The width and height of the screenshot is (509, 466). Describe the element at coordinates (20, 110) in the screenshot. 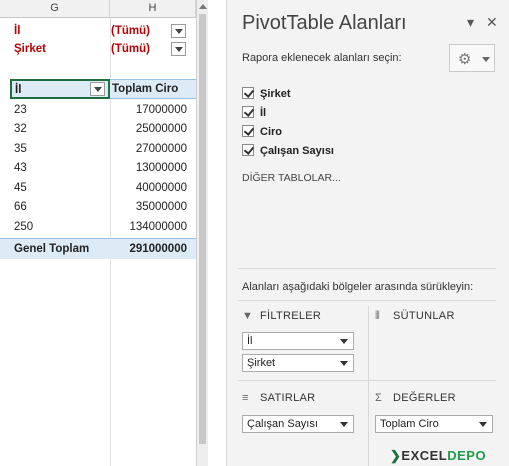

I see `row-il: 23` at that location.